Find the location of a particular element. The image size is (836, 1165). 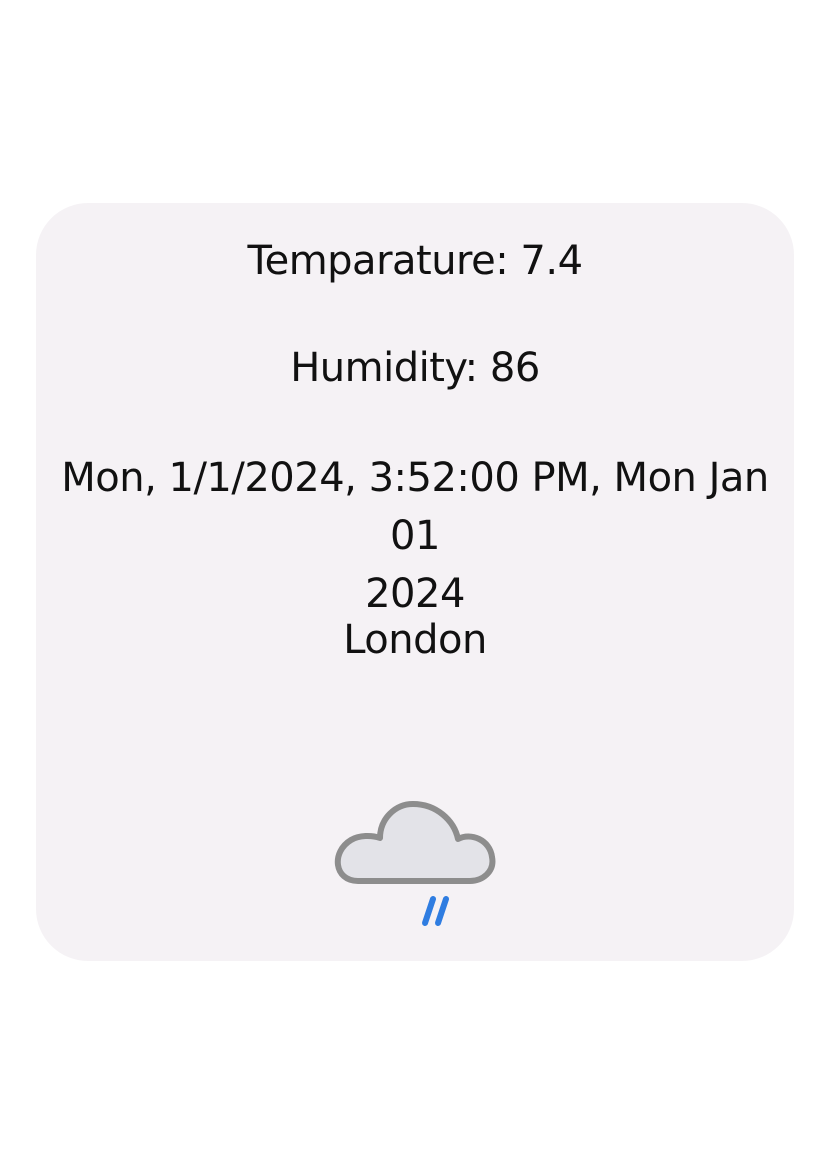

city-label: London is located at coordinates (415, 640).